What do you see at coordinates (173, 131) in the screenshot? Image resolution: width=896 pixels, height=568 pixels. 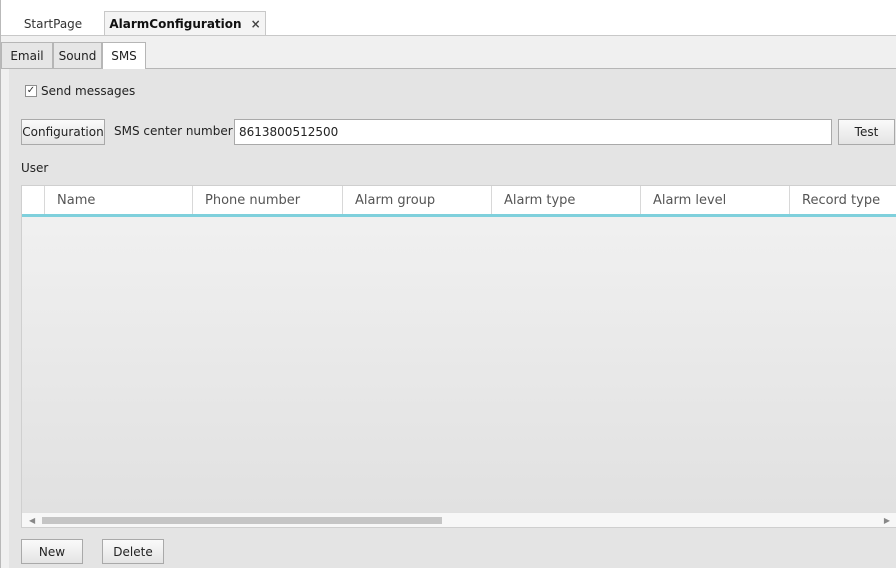 I see `sms-center-number-label: SMS center number` at bounding box center [173, 131].